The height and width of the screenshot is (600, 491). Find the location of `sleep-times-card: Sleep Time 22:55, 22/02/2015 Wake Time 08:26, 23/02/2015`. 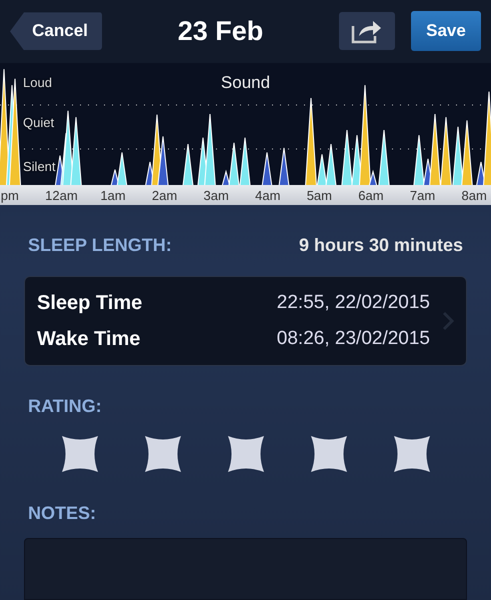

sleep-times-card: Sleep Time 22:55, 22/02/2015 Wake Time 08:26, 23/02/2015 is located at coordinates (245, 321).